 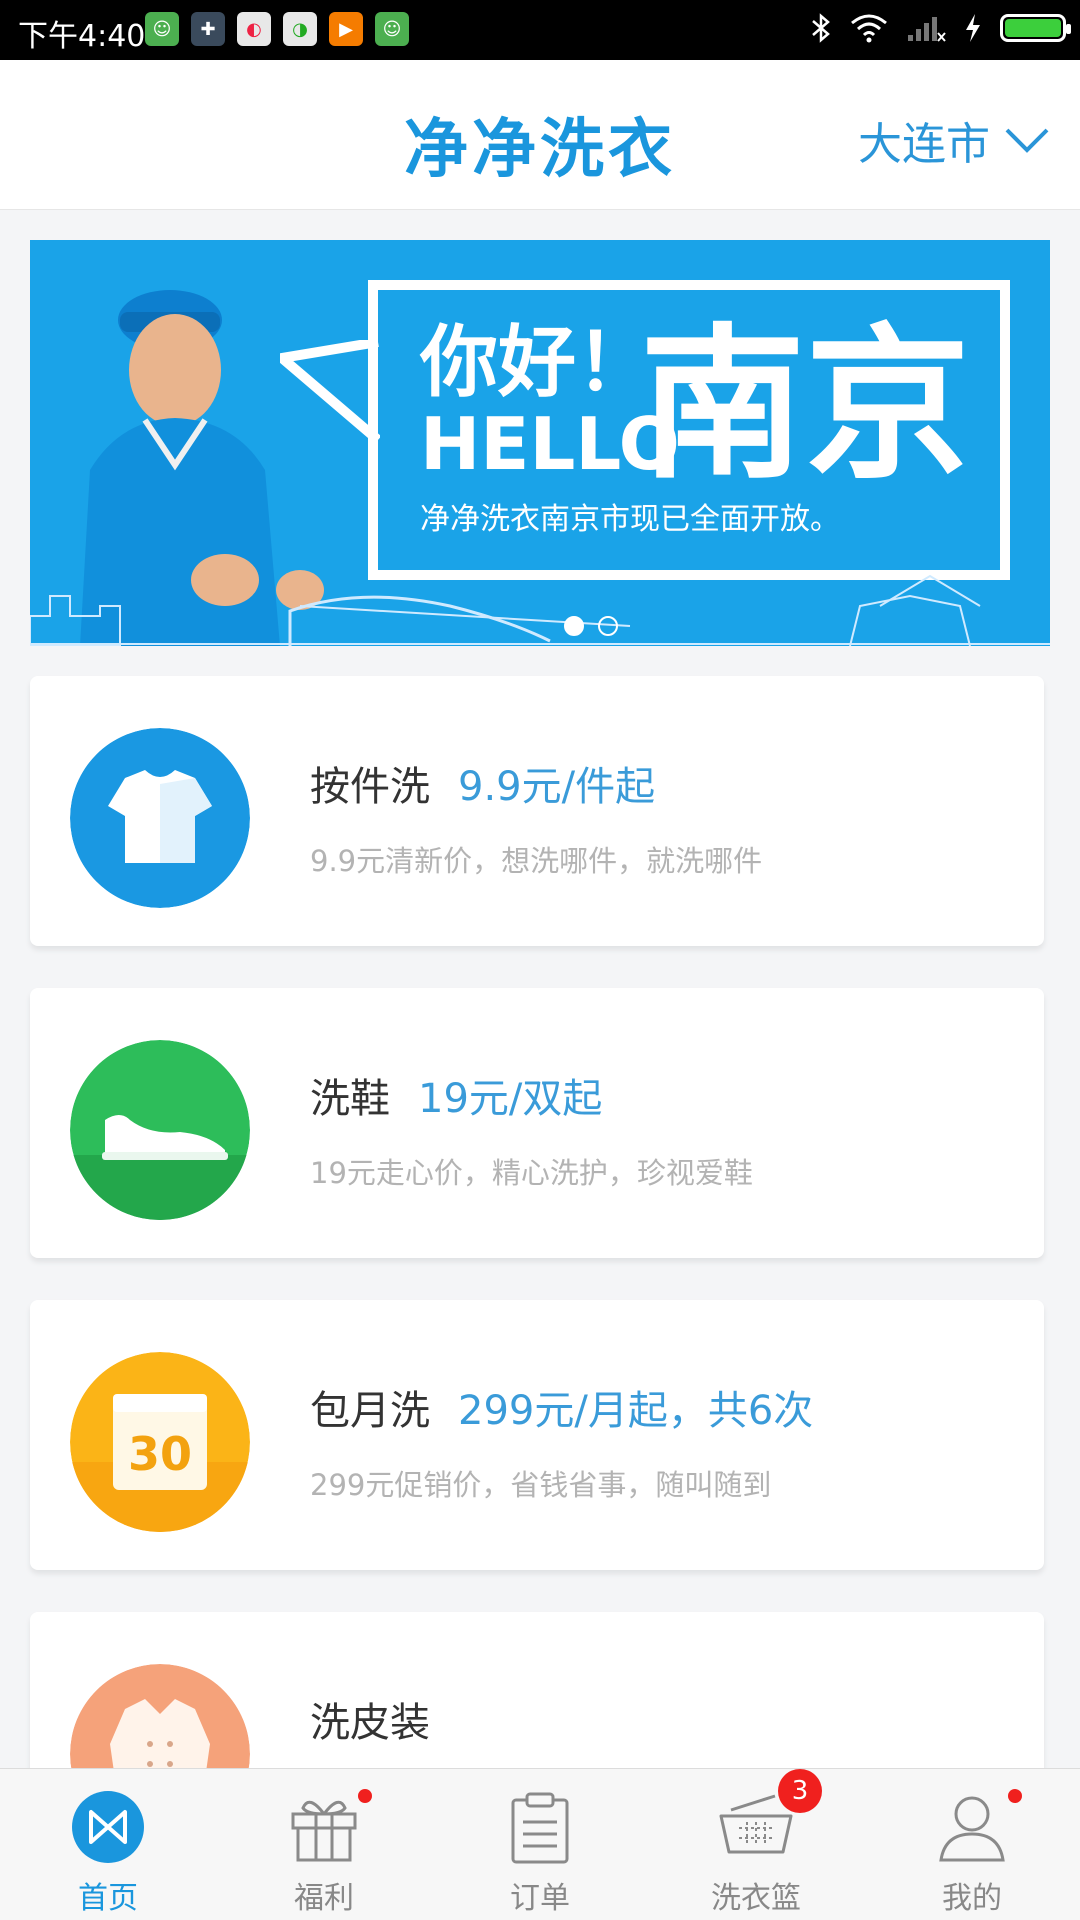 I want to click on service-description: 9.9元清新价，想洗哪件，就洗哪件, so click(x=536, y=861).